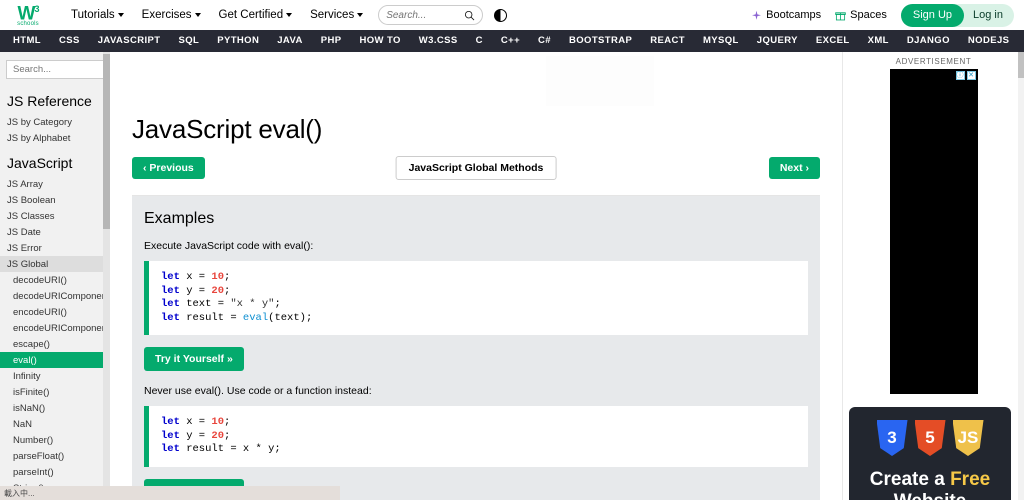 Image resolution: width=1024 pixels, height=500 pixels. I want to click on page-scrollbar-thumb, so click(1021, 65).